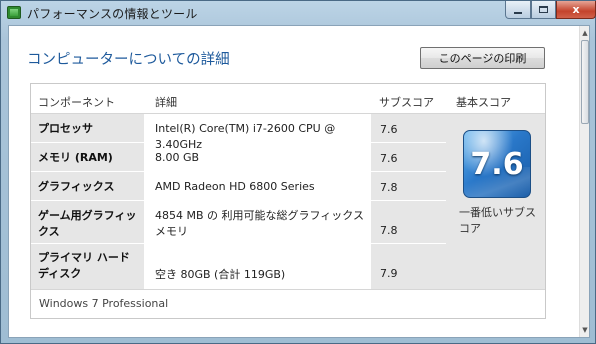 The image size is (596, 344). Describe the element at coordinates (584, 330) in the screenshot. I see `scroll-down-icon: ▼` at that location.